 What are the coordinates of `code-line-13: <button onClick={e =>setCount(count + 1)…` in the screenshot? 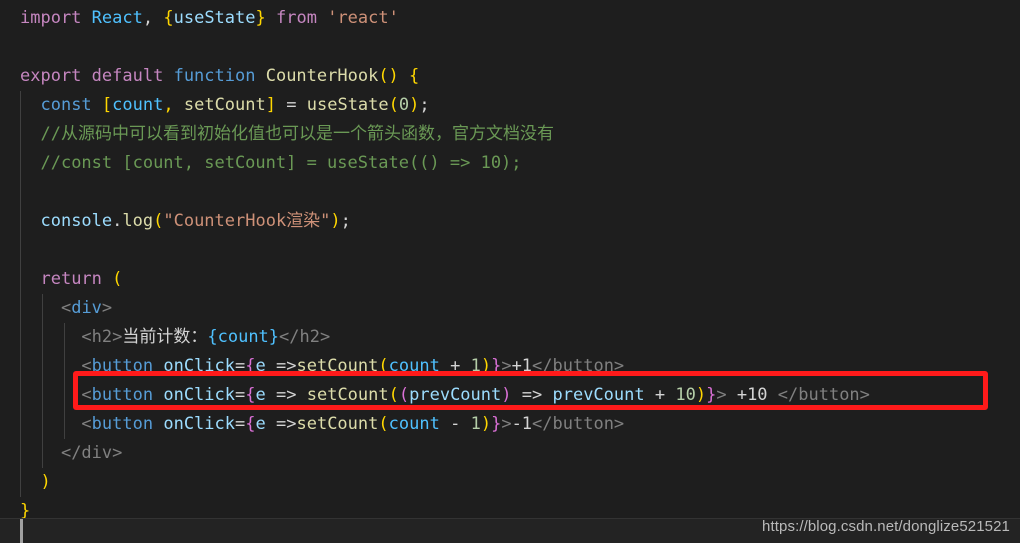 It's located at (510, 366).